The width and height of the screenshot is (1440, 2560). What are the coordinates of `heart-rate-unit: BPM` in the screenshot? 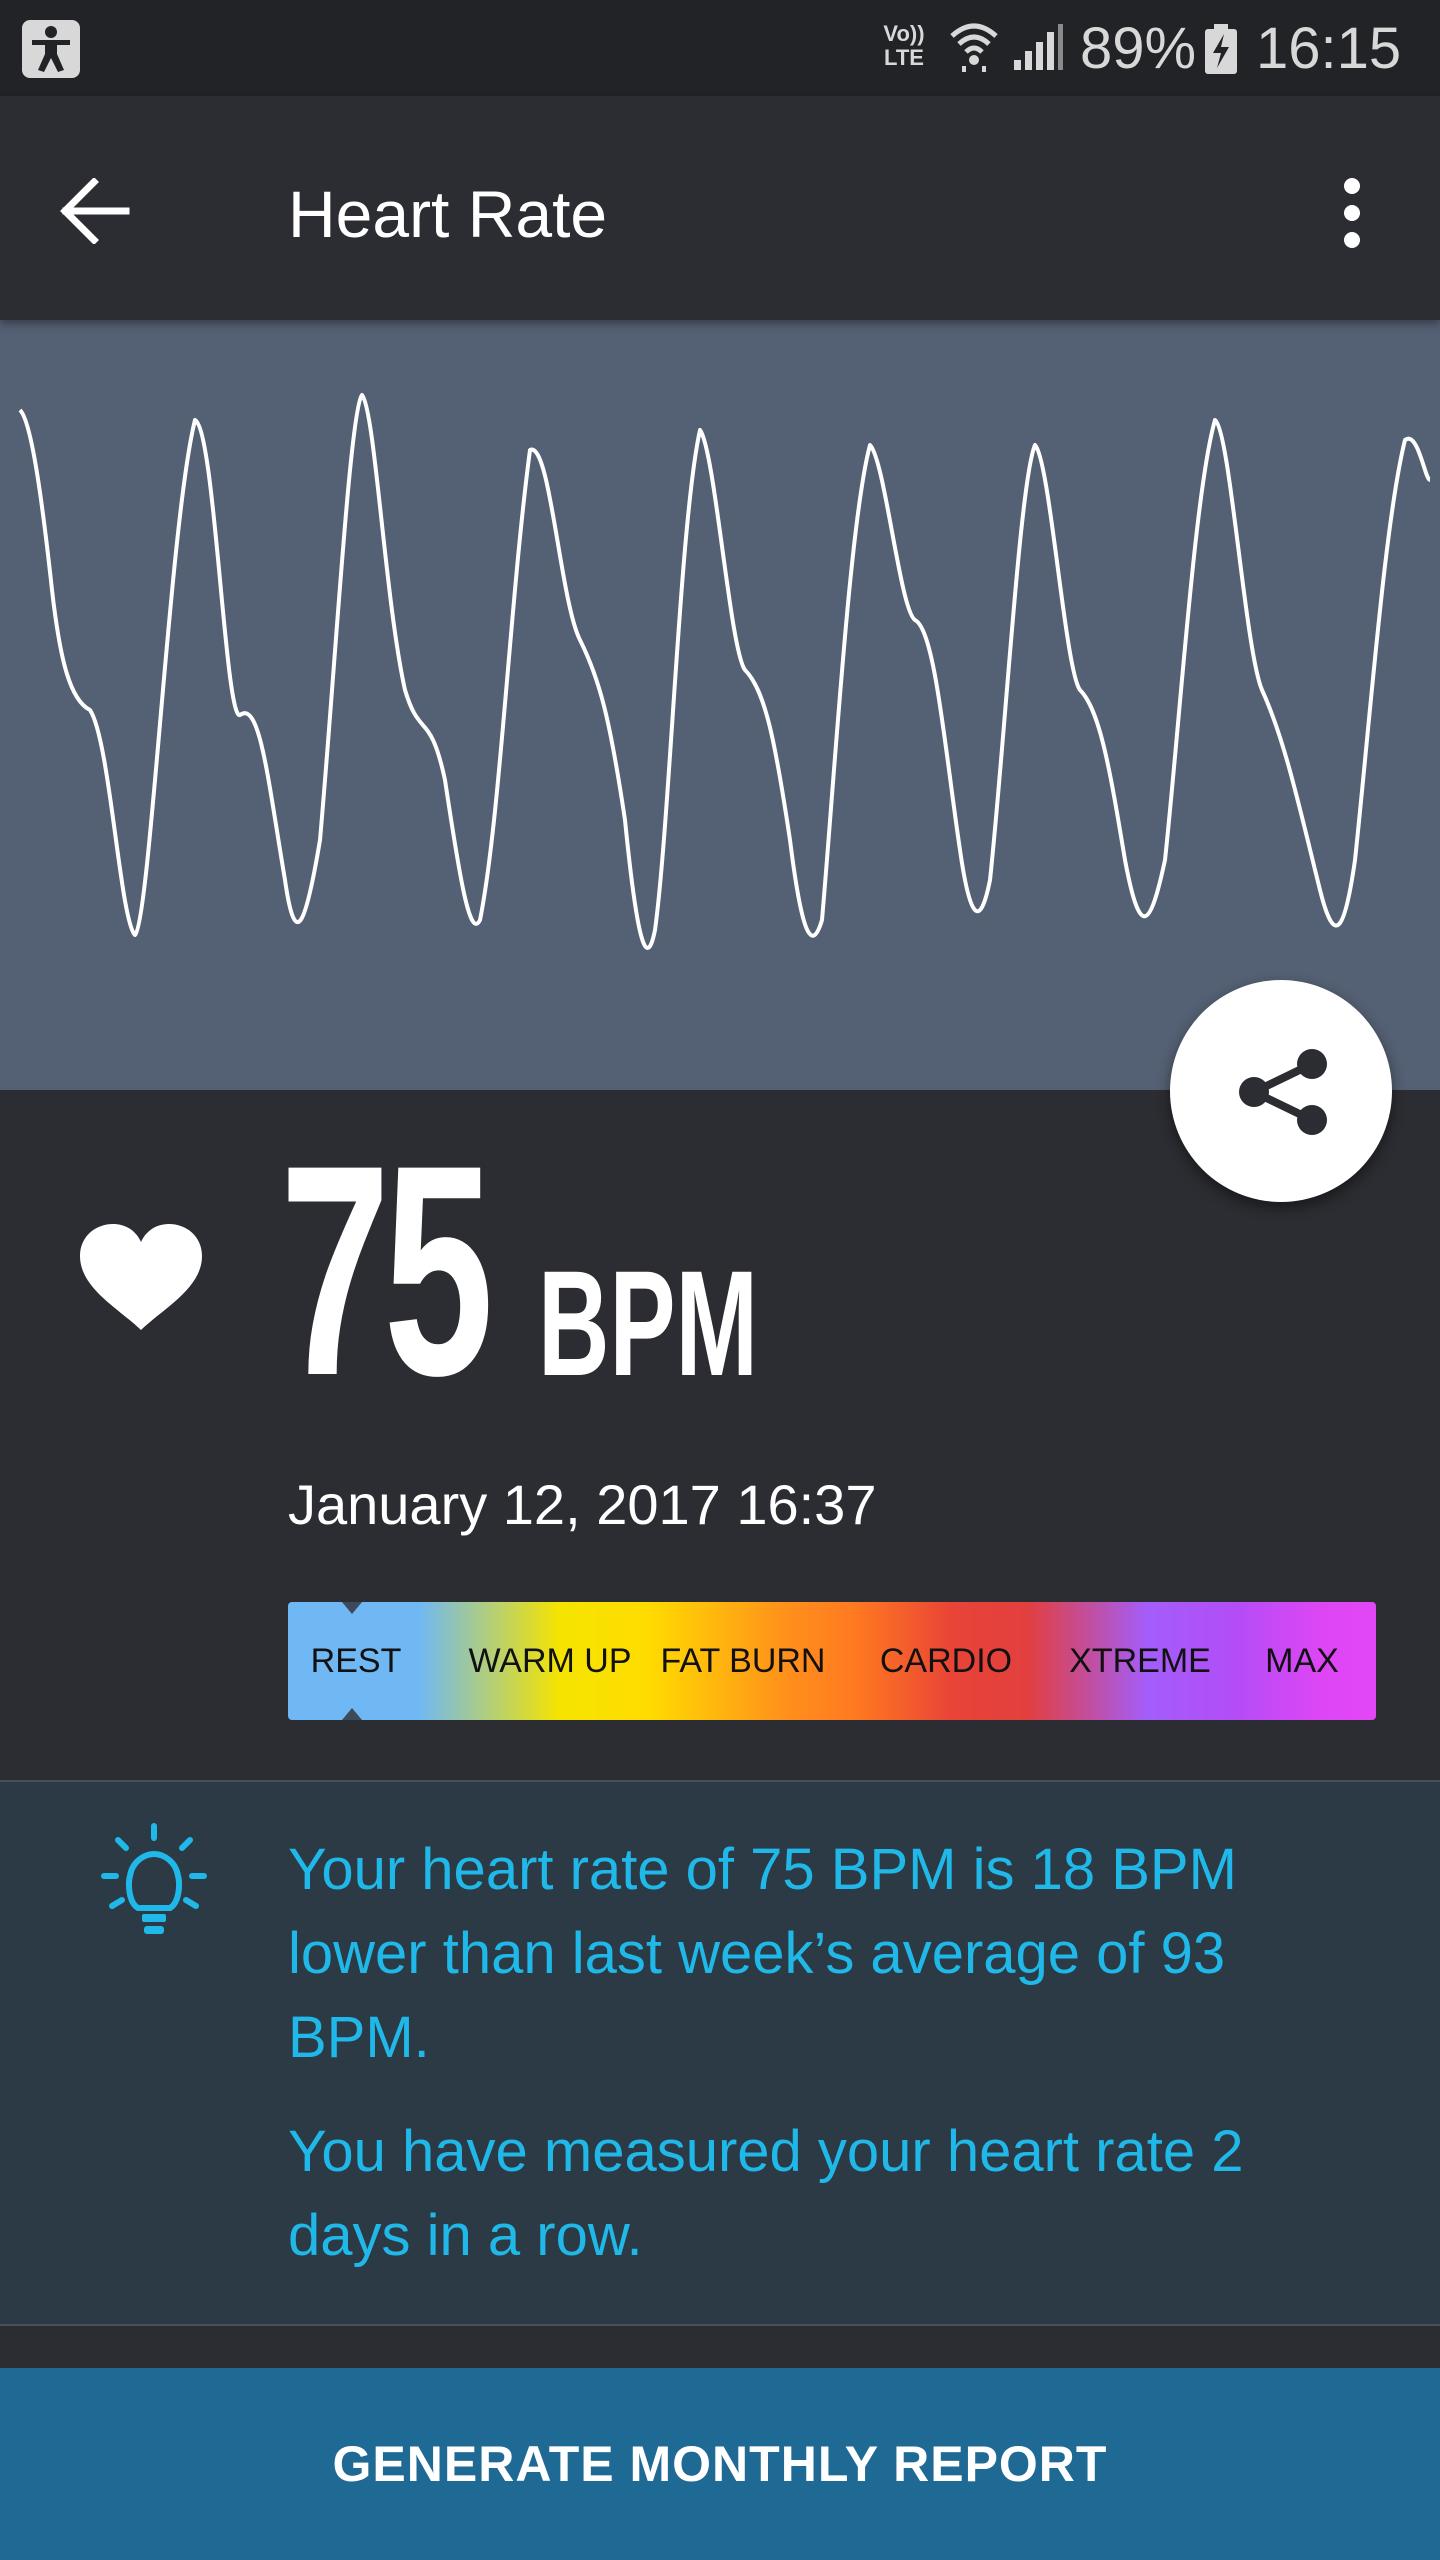 It's located at (648, 1323).